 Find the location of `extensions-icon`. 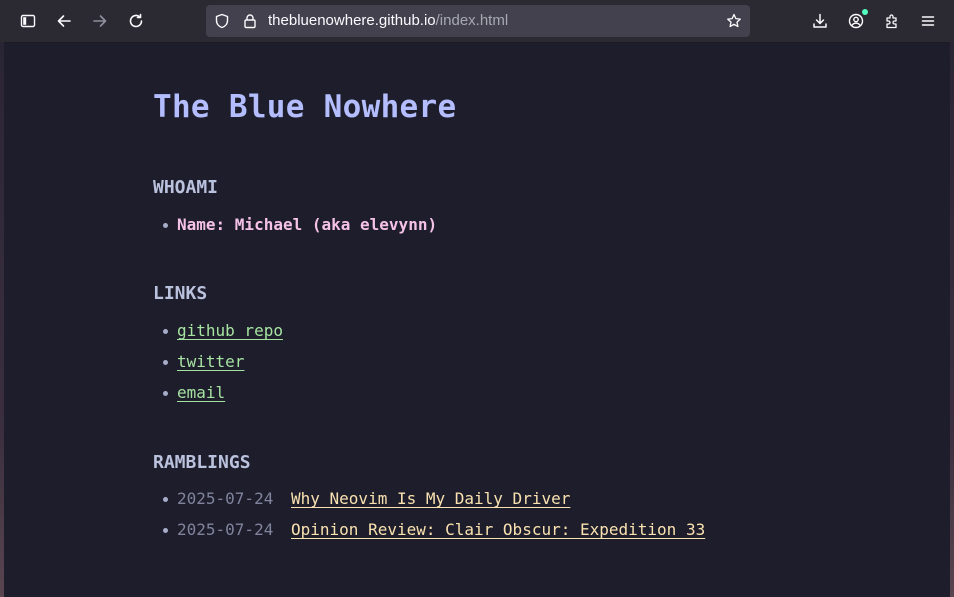

extensions-icon is located at coordinates (892, 21).